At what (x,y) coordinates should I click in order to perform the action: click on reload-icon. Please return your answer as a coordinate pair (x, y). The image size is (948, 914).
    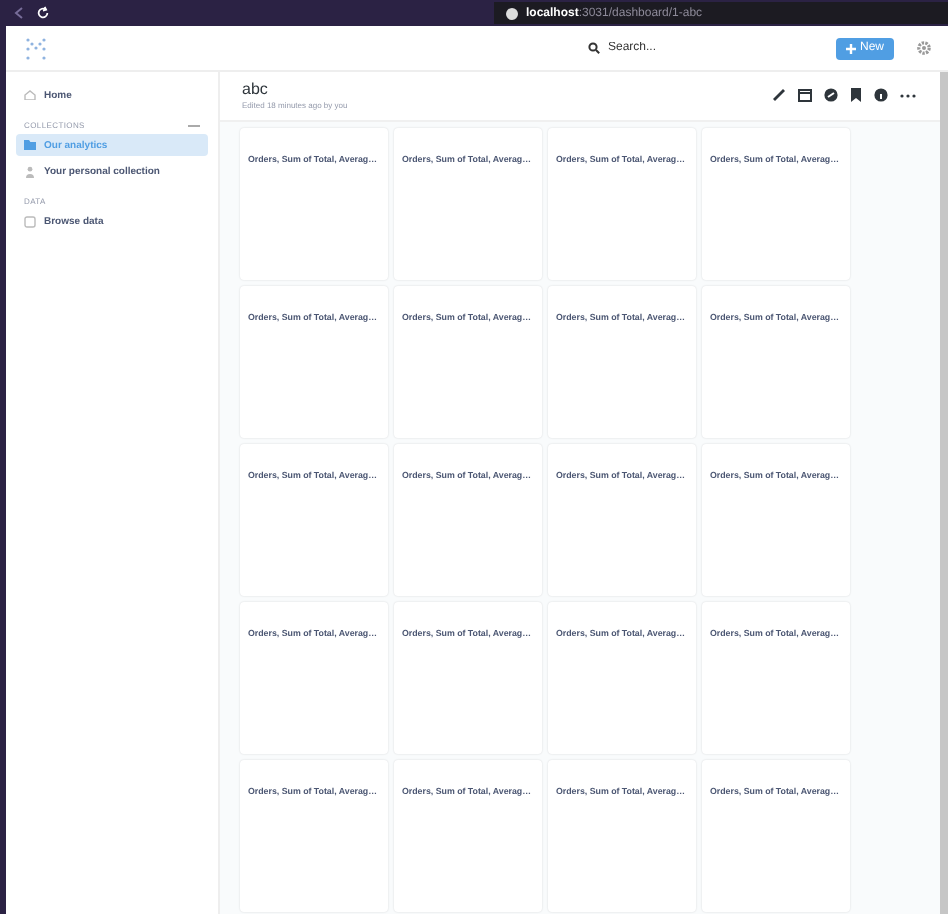
    Looking at the image, I should click on (43, 13).